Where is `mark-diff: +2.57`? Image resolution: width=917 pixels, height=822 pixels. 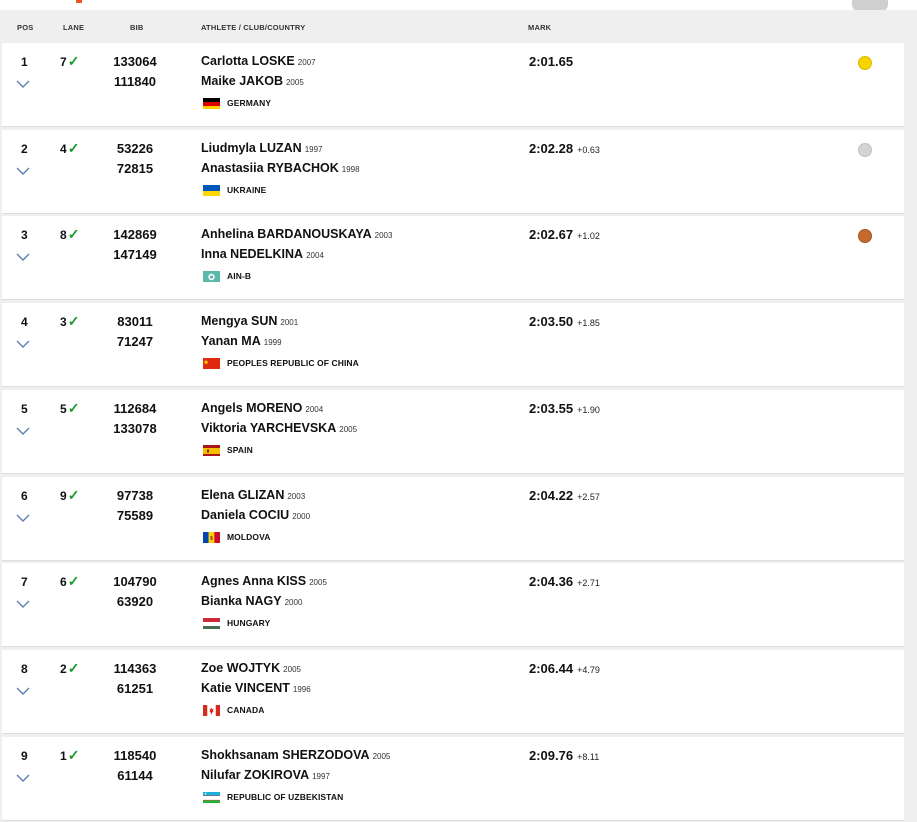
mark-diff: +2.57 is located at coordinates (588, 497).